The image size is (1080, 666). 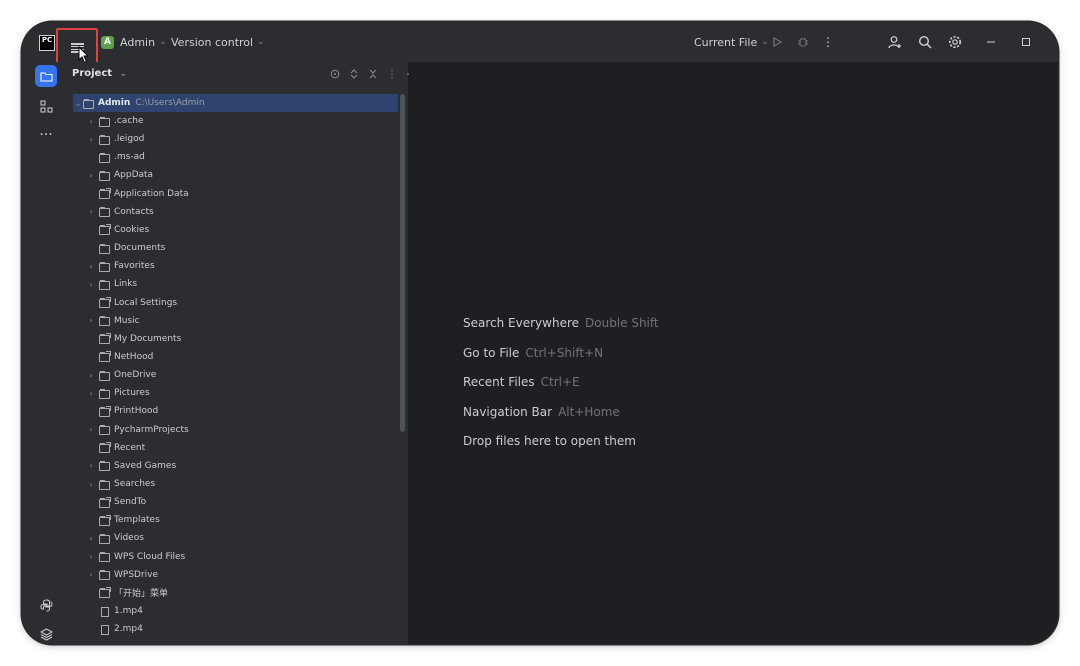 I want to click on project-tool-button, so click(x=46, y=76).